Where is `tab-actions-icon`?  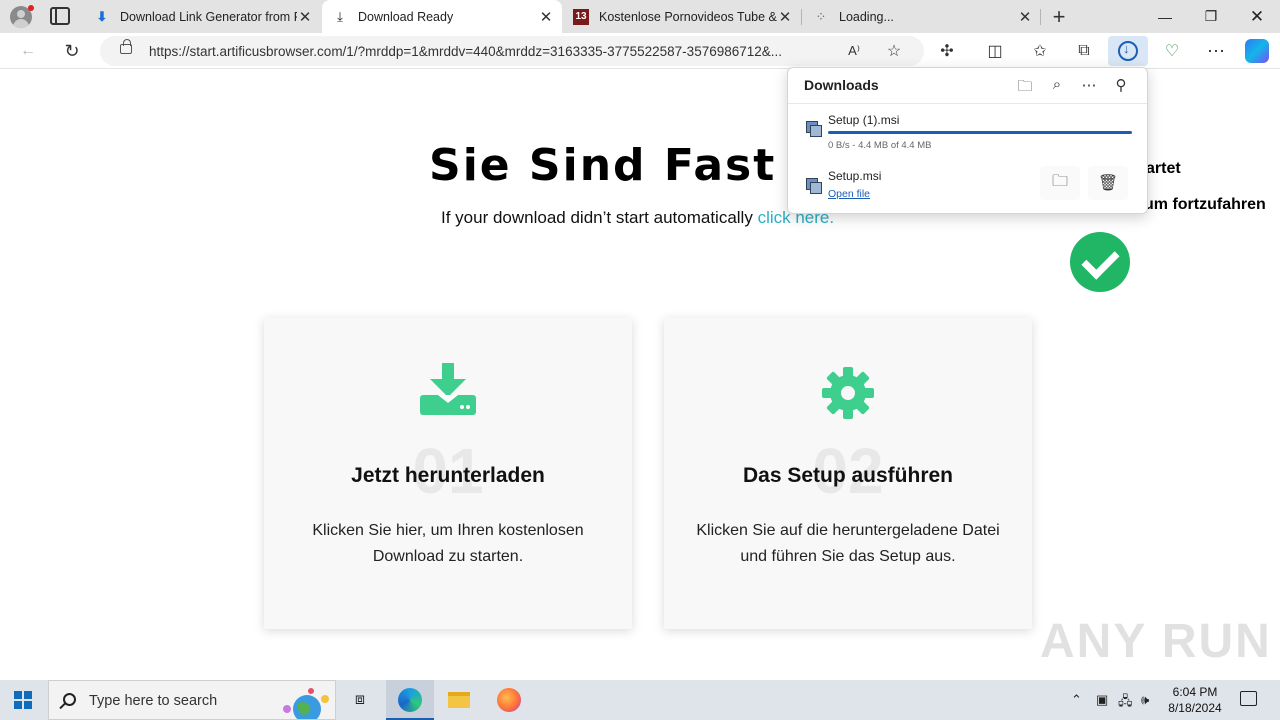 tab-actions-icon is located at coordinates (60, 16).